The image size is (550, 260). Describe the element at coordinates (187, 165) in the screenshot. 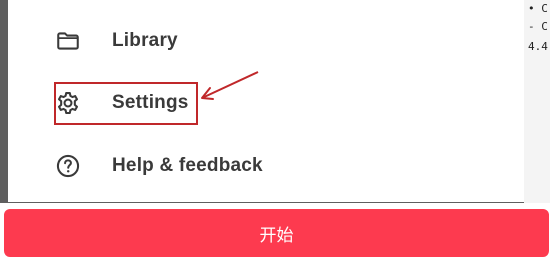

I see `menu-item-label: Help & feedback` at that location.